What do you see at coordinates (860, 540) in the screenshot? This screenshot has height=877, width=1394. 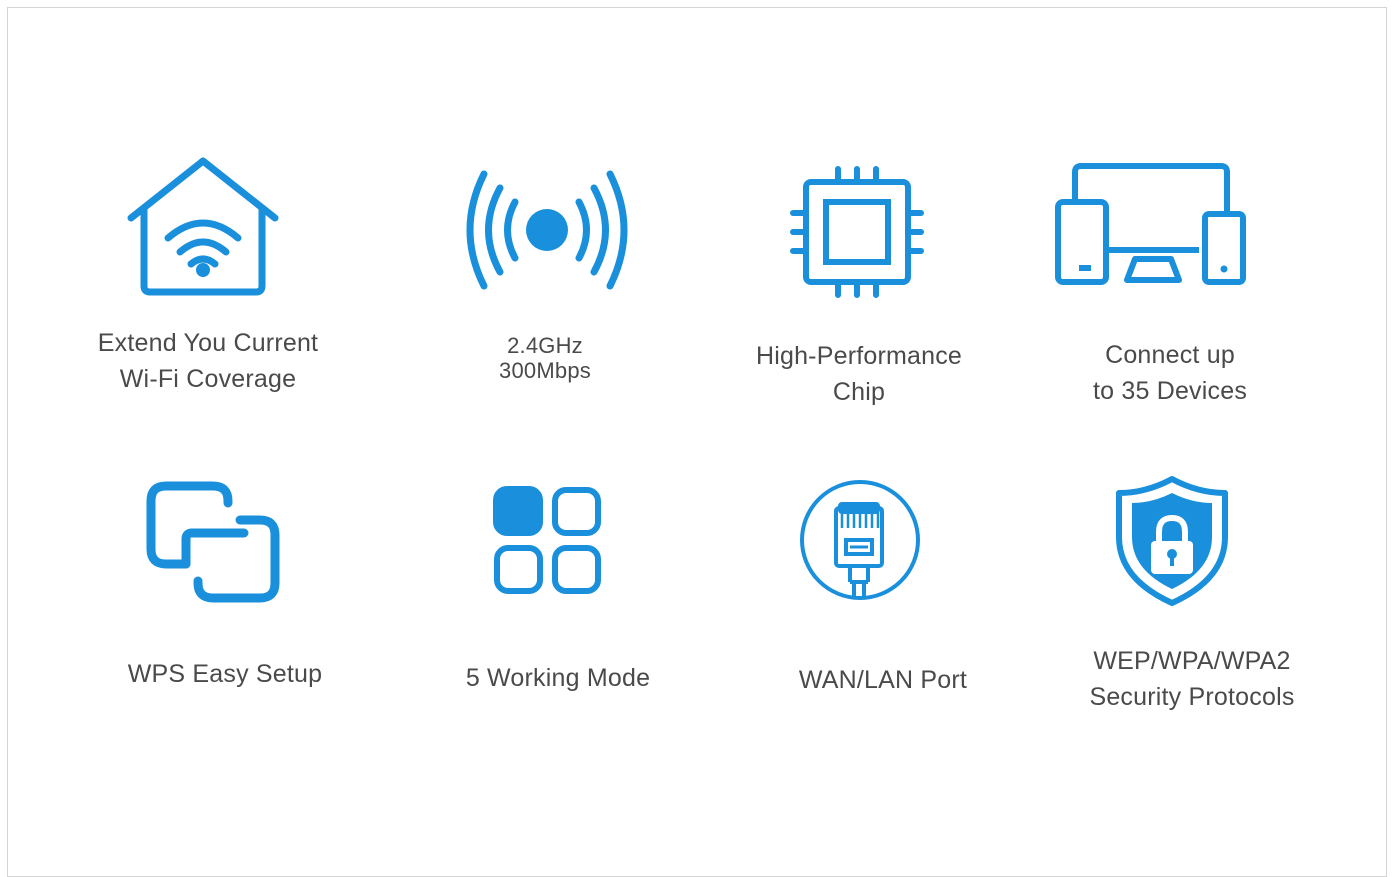 I see `ethernet-port-icon` at bounding box center [860, 540].